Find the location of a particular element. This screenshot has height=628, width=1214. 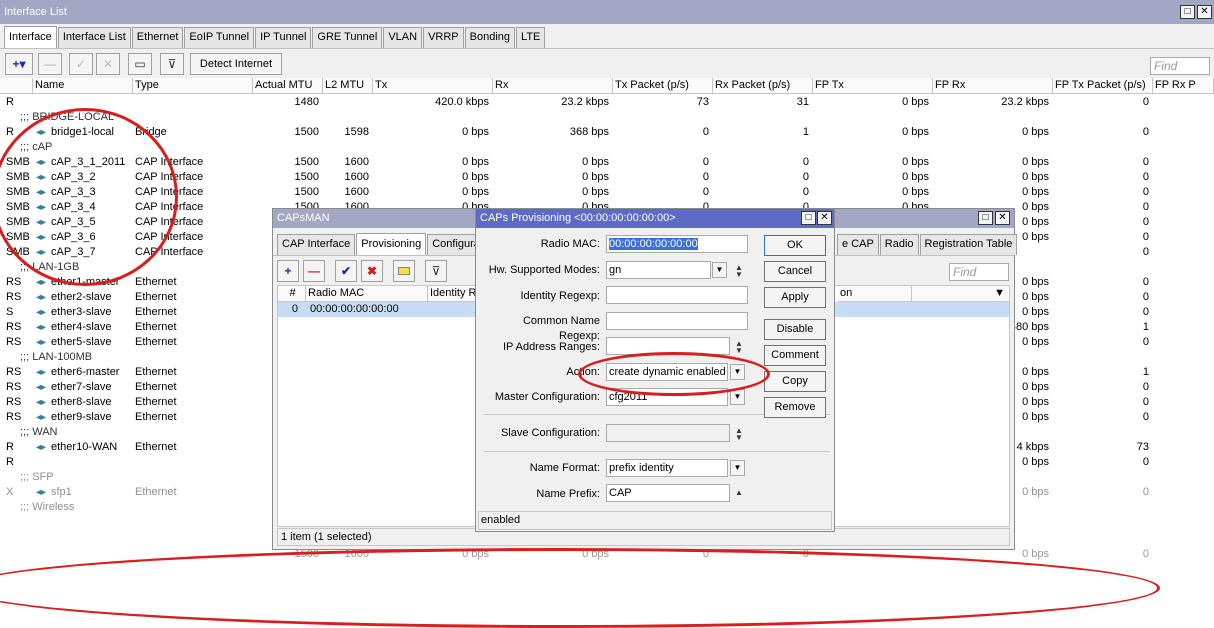

apply-button: Apply is located at coordinates (795, 297).